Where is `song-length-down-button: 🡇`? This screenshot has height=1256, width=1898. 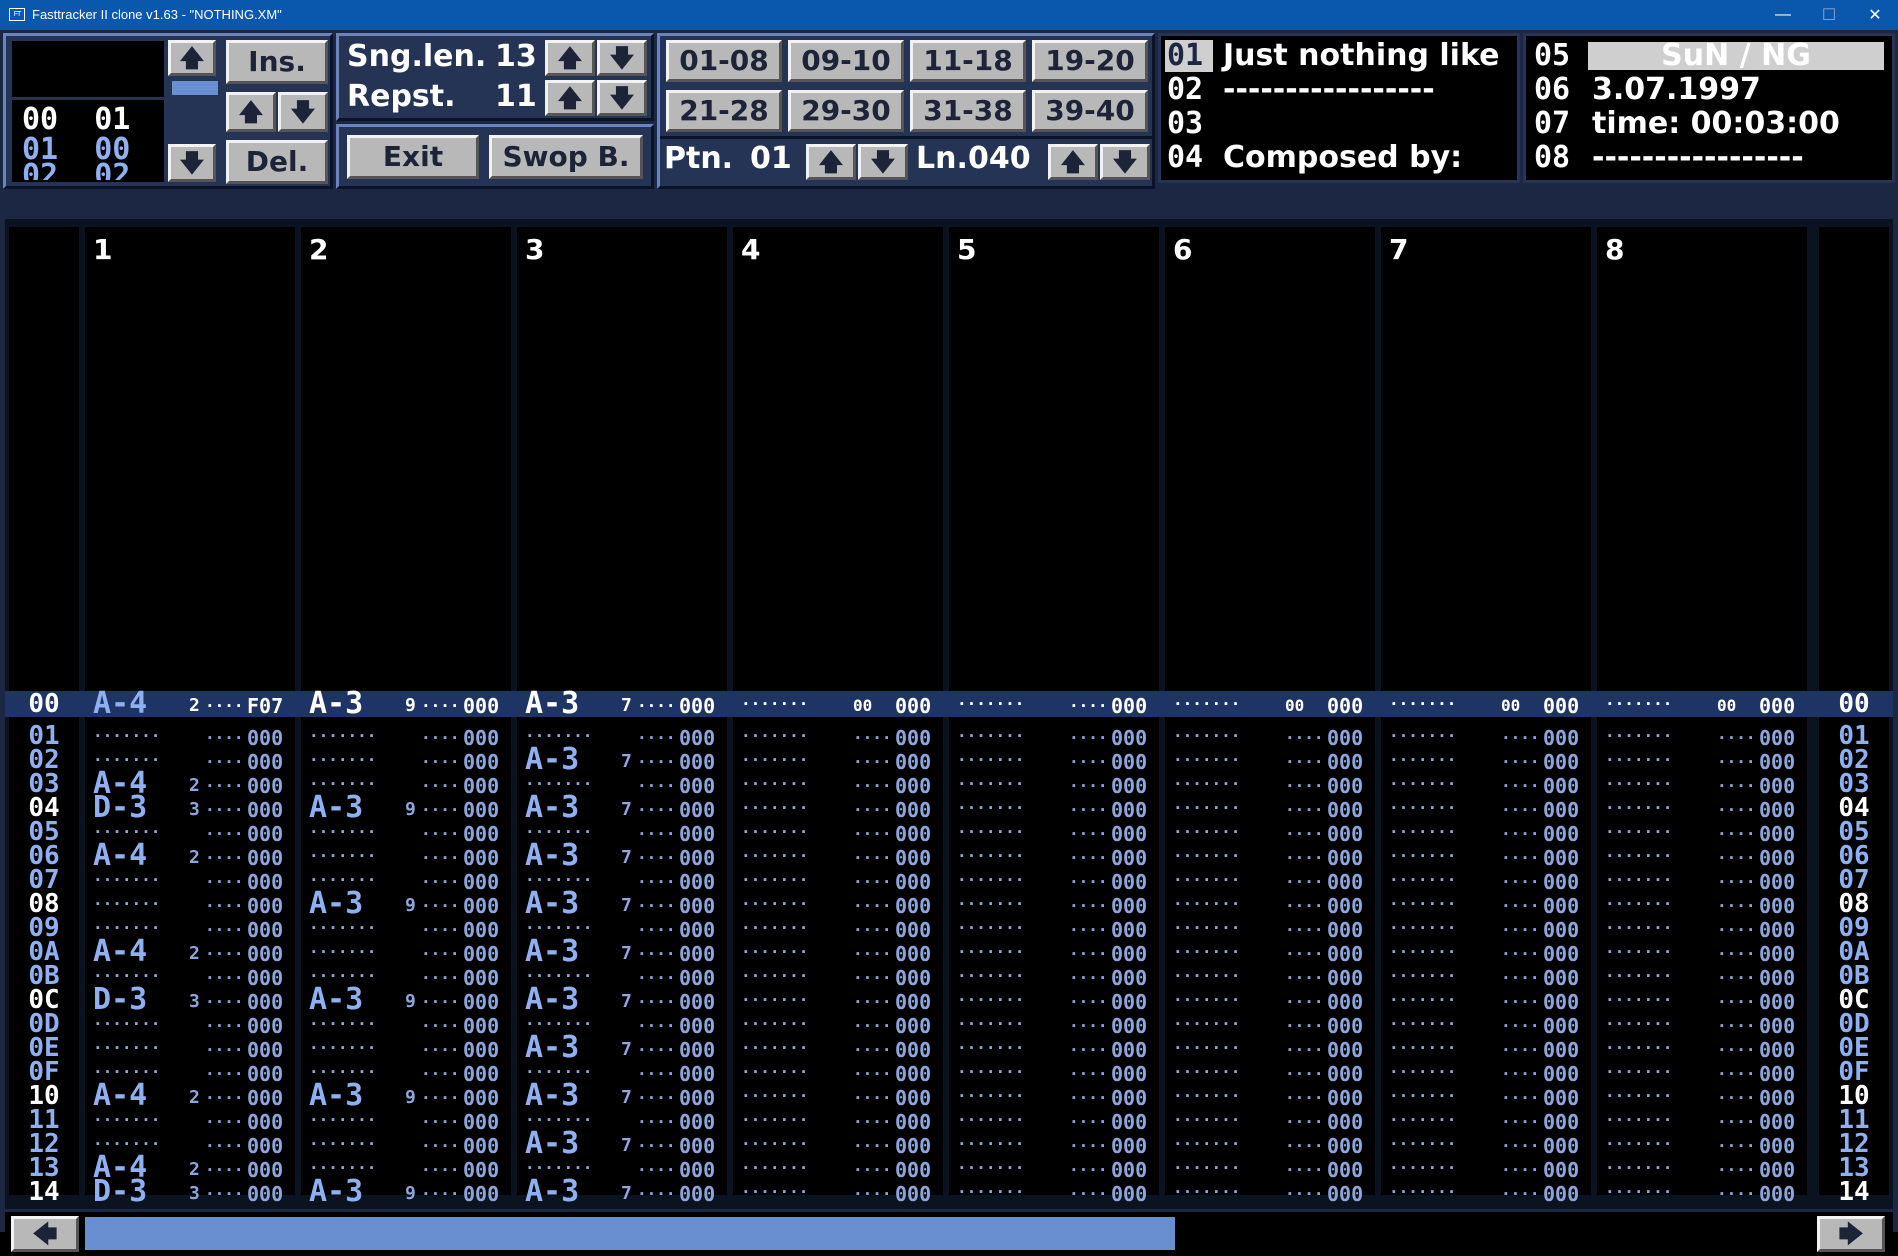 song-length-down-button: 🡇 is located at coordinates (622, 58).